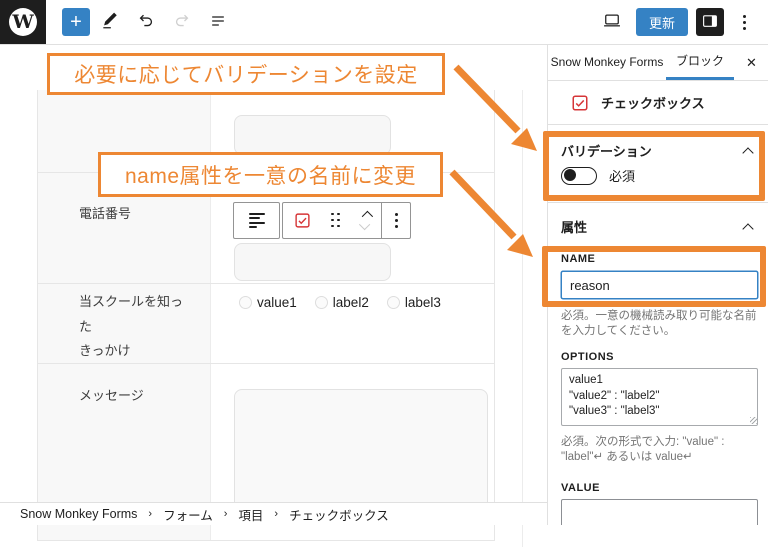  I want to click on undo-button, so click(146, 22).